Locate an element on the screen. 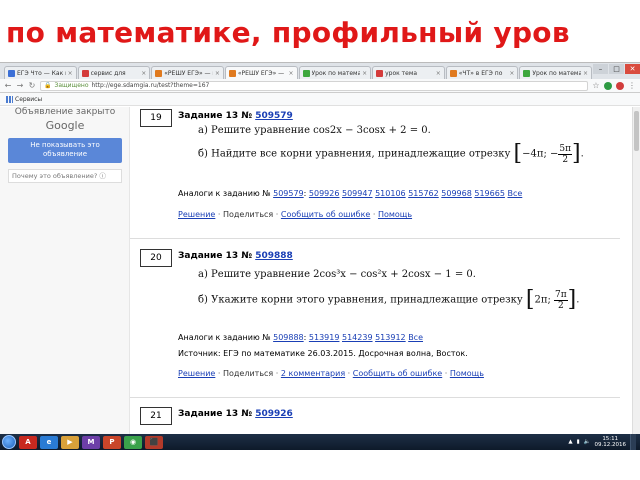 The width and height of the screenshot is (640, 480). media-taskbar-icon: ▶ is located at coordinates (70, 442).